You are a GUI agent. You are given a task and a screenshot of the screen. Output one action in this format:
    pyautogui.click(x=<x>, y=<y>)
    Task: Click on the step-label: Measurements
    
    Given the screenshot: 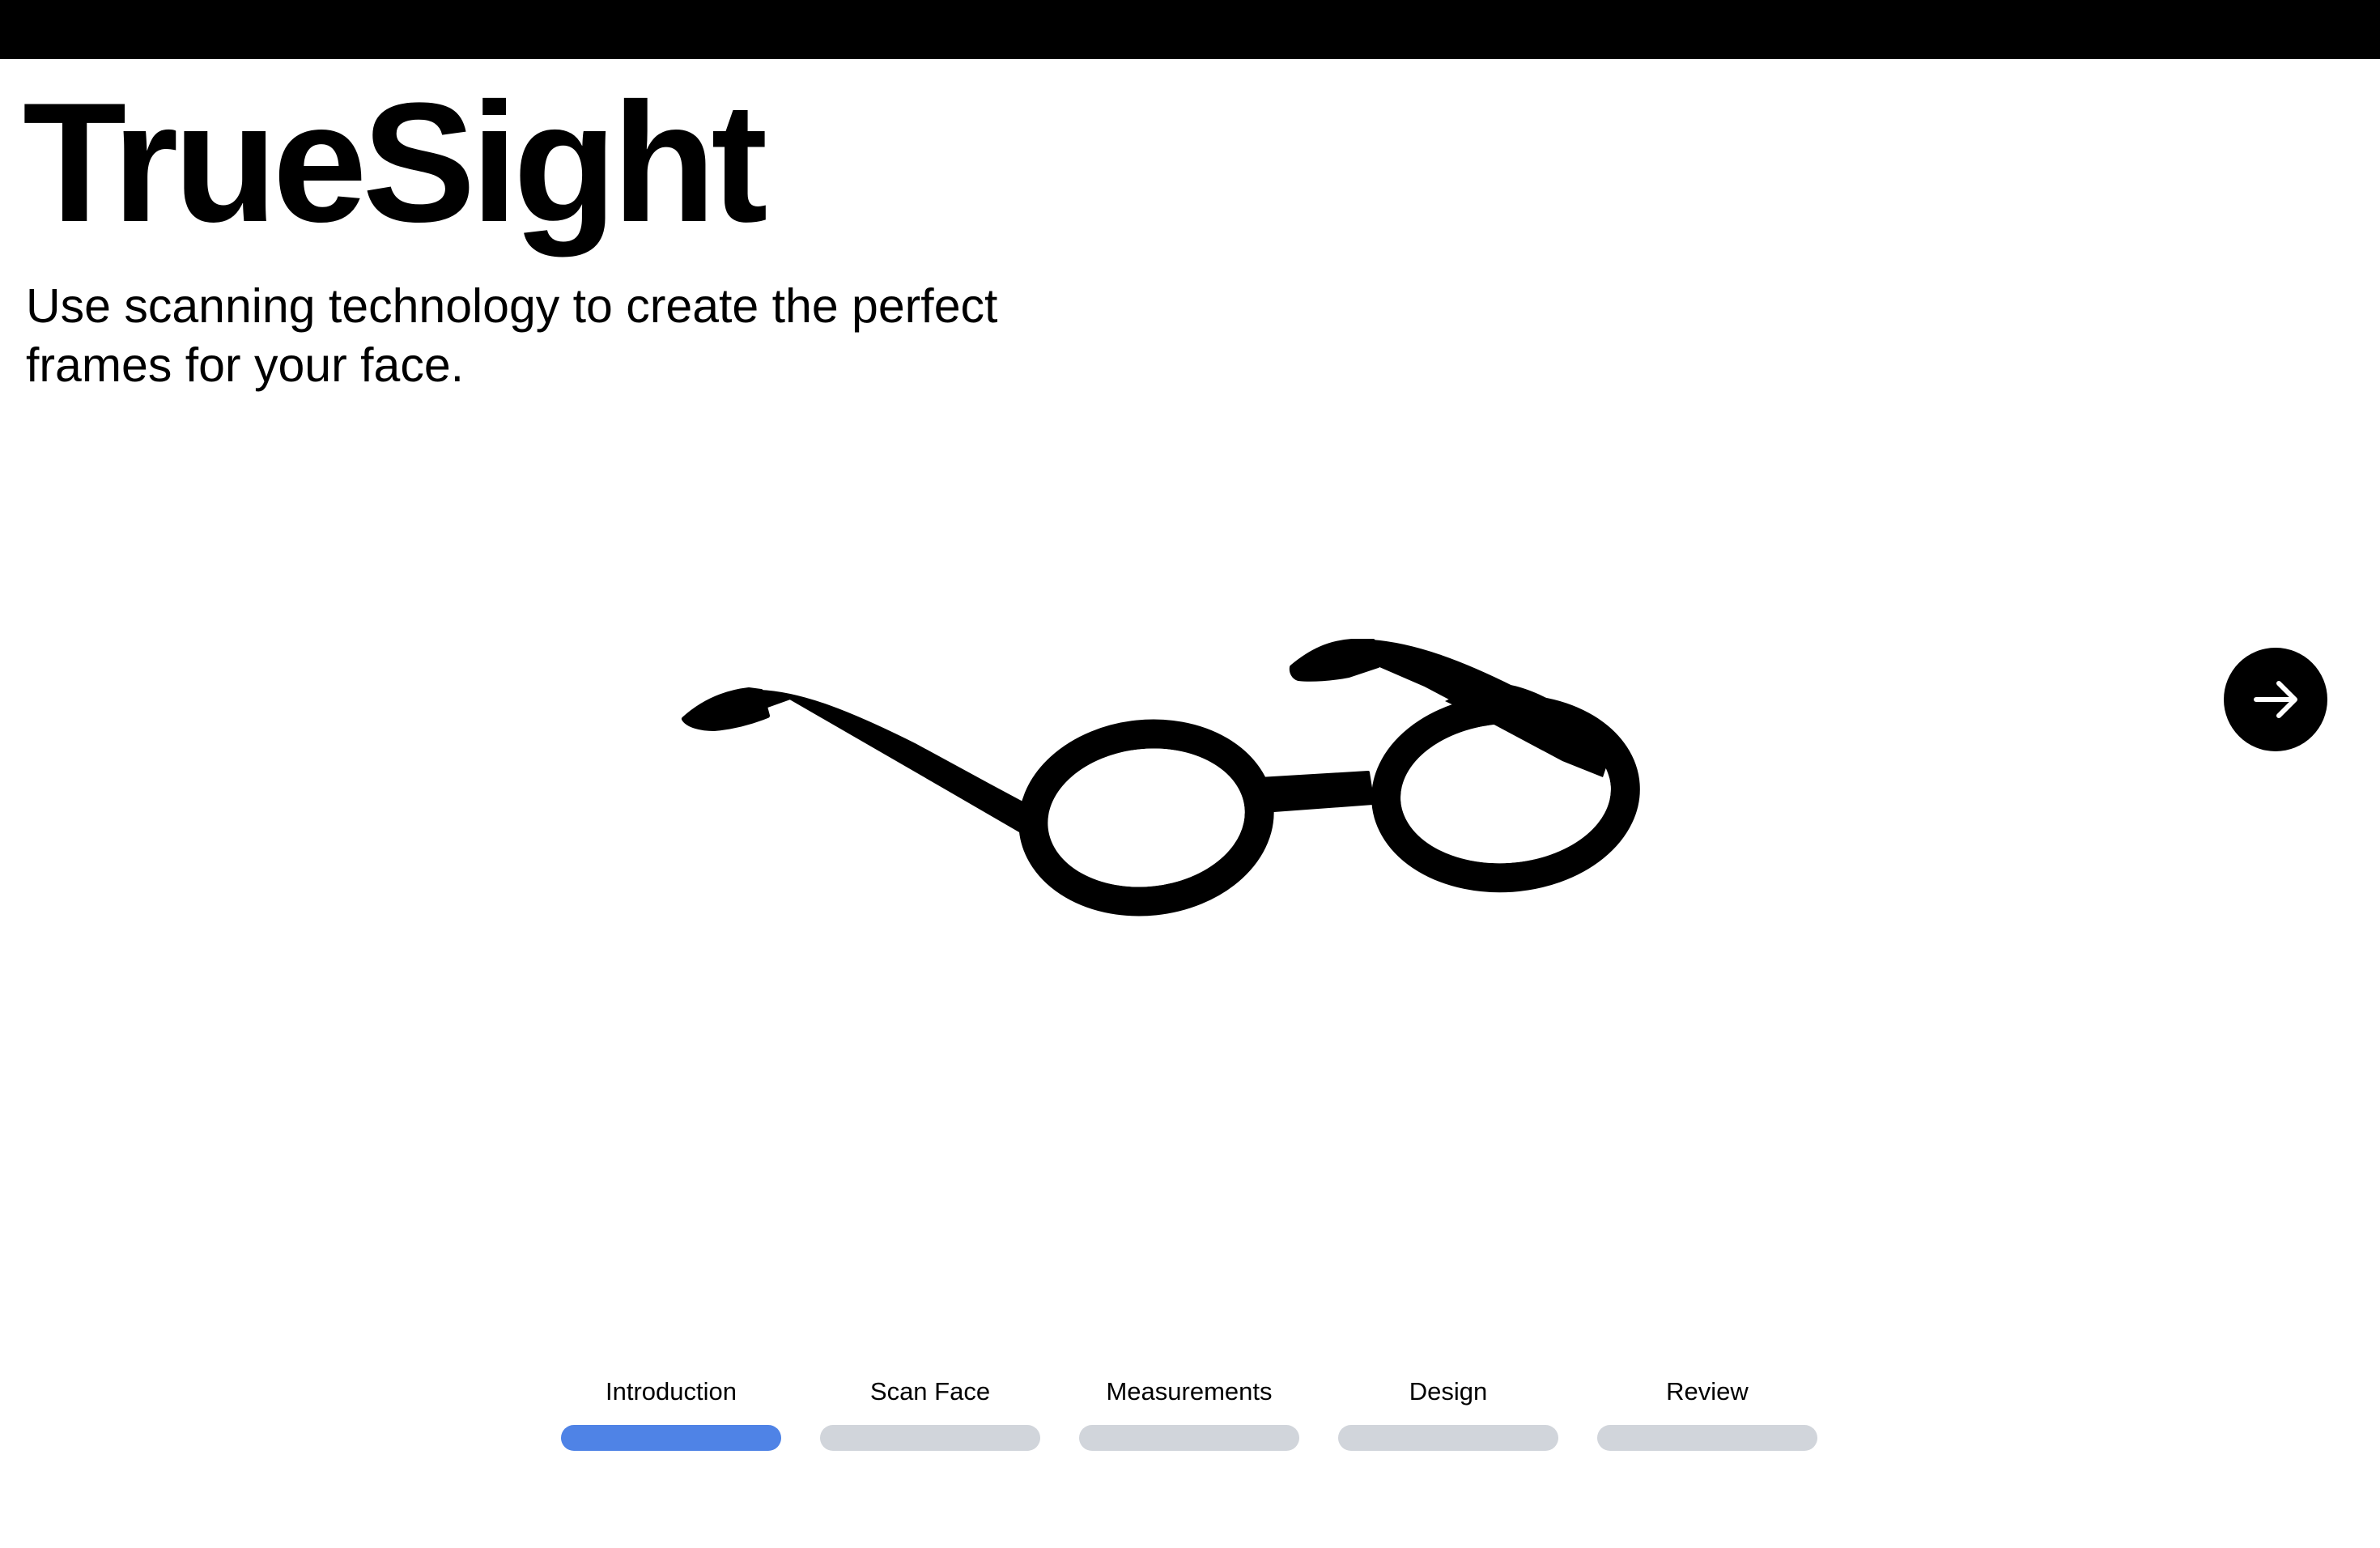 What is the action you would take?
    pyautogui.click(x=1189, y=1391)
    